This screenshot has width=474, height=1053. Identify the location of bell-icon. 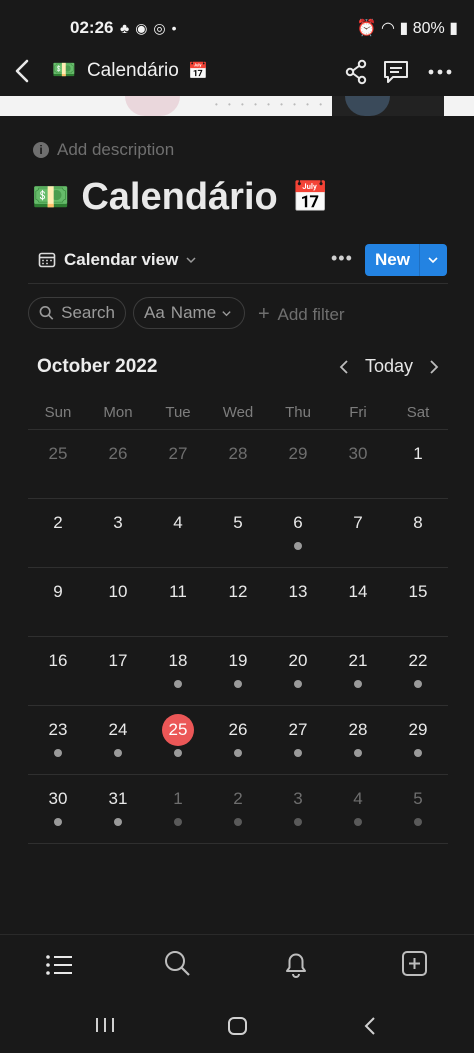
(296, 965).